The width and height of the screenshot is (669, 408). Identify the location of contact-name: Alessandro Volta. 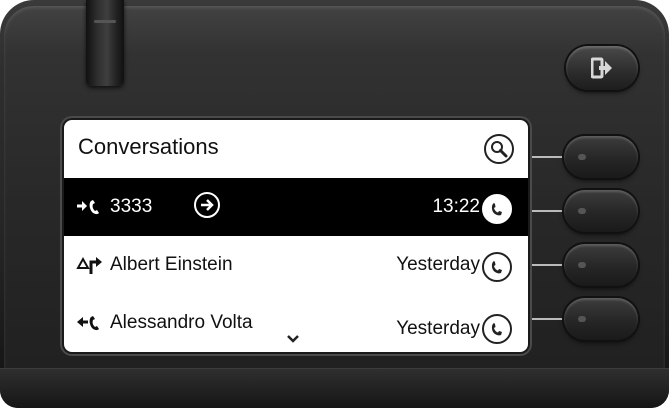
(181, 322).